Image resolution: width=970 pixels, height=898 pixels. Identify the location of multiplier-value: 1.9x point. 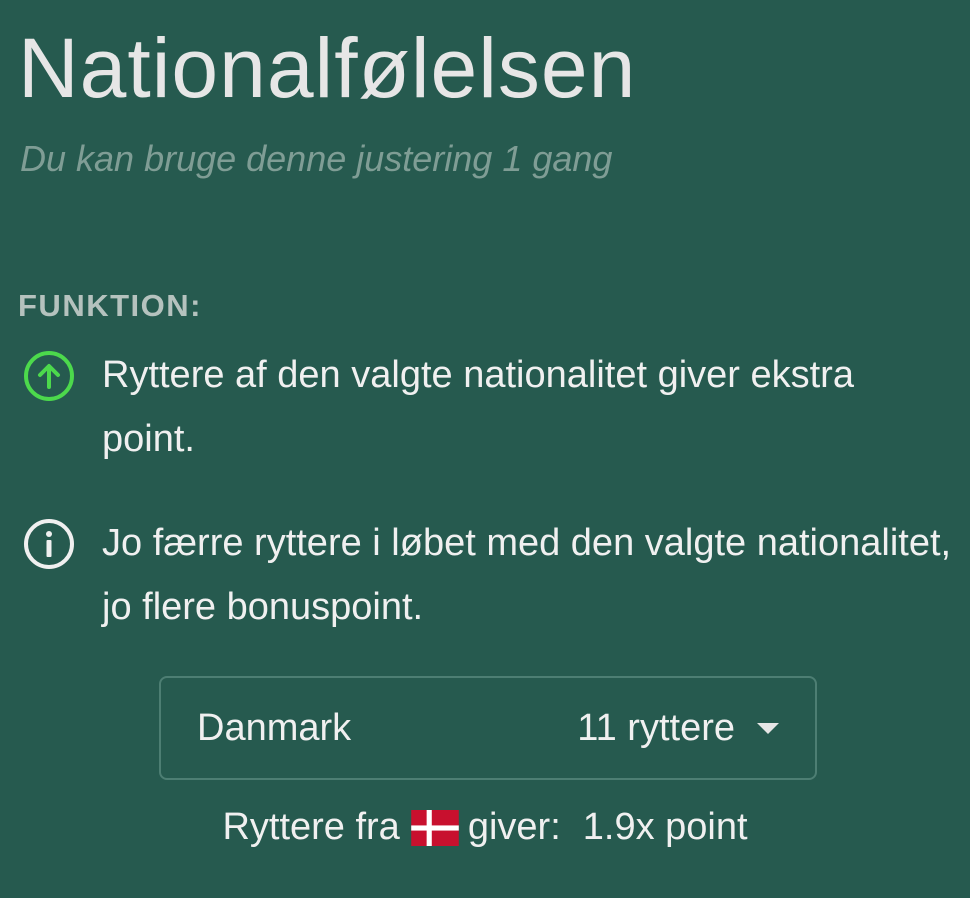
(665, 827).